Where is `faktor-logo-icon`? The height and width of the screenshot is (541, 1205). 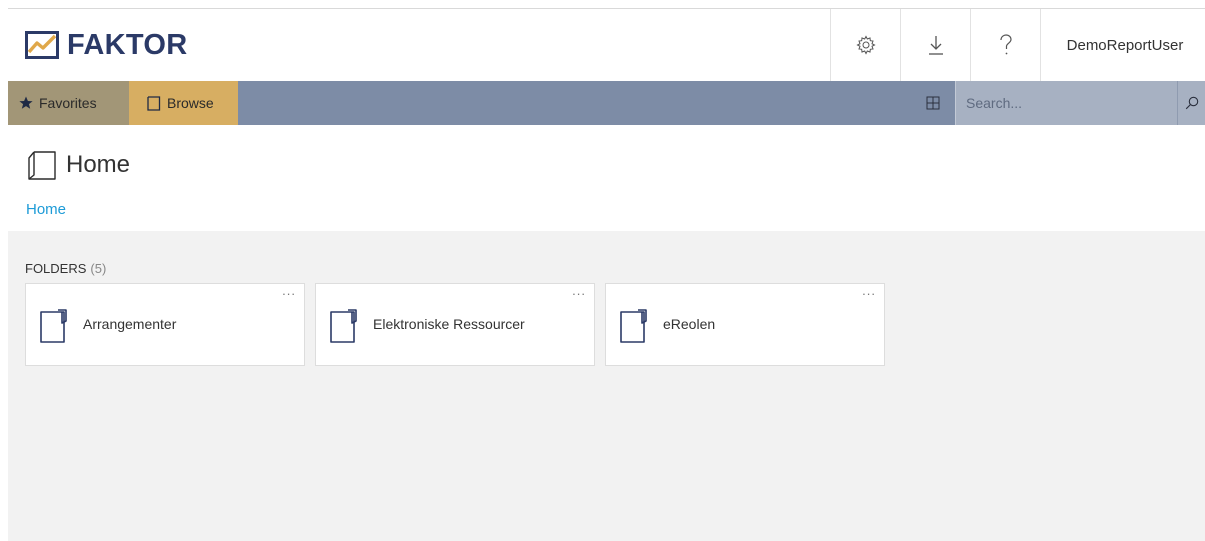
faktor-logo-icon is located at coordinates (42, 45).